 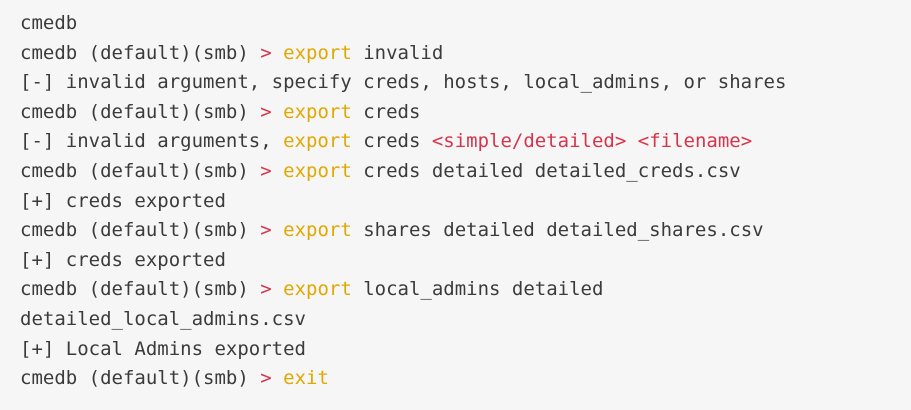 What do you see at coordinates (465, 320) in the screenshot?
I see `terminal-line: detailed_local_admins.csv` at bounding box center [465, 320].